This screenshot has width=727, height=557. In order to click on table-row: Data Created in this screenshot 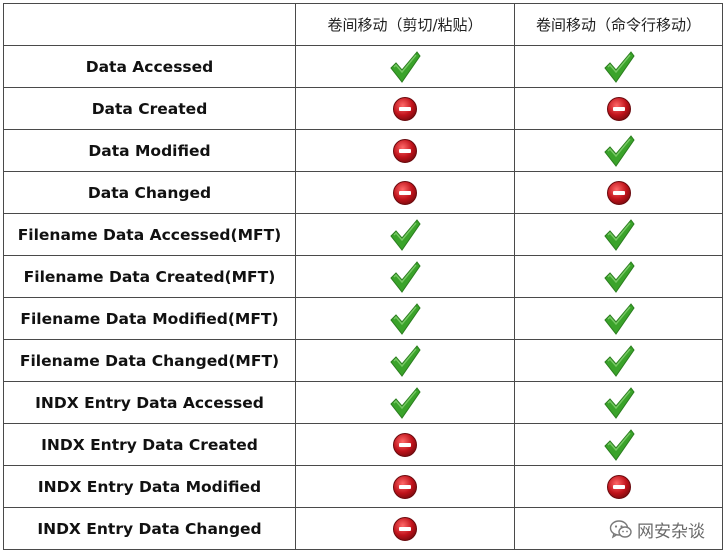, I will do `click(363, 108)`.